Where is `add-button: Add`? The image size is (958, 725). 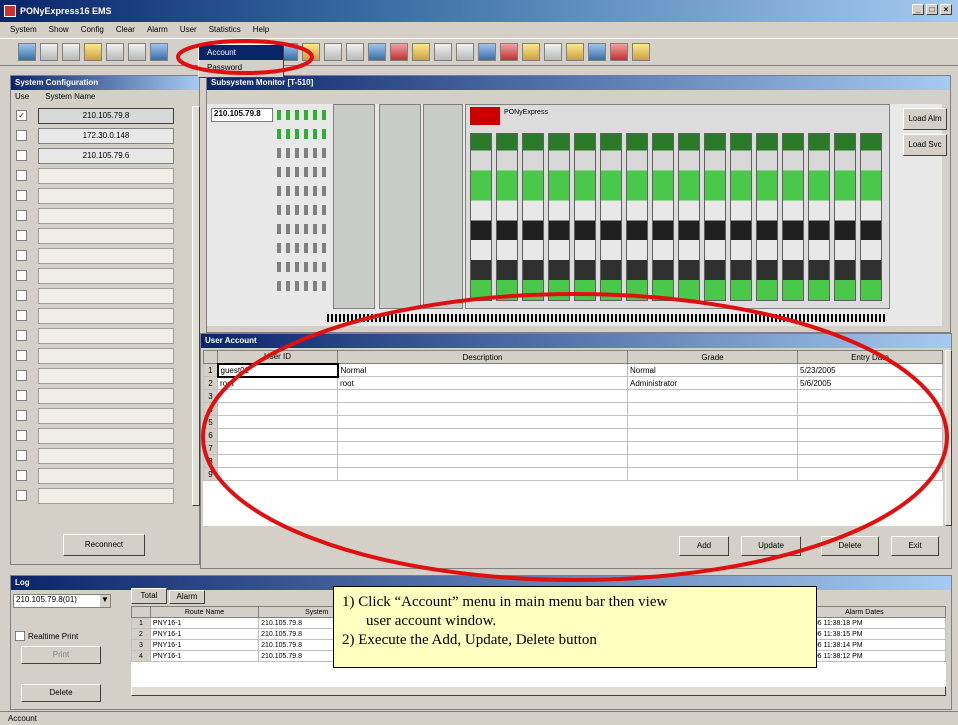 add-button: Add is located at coordinates (704, 546).